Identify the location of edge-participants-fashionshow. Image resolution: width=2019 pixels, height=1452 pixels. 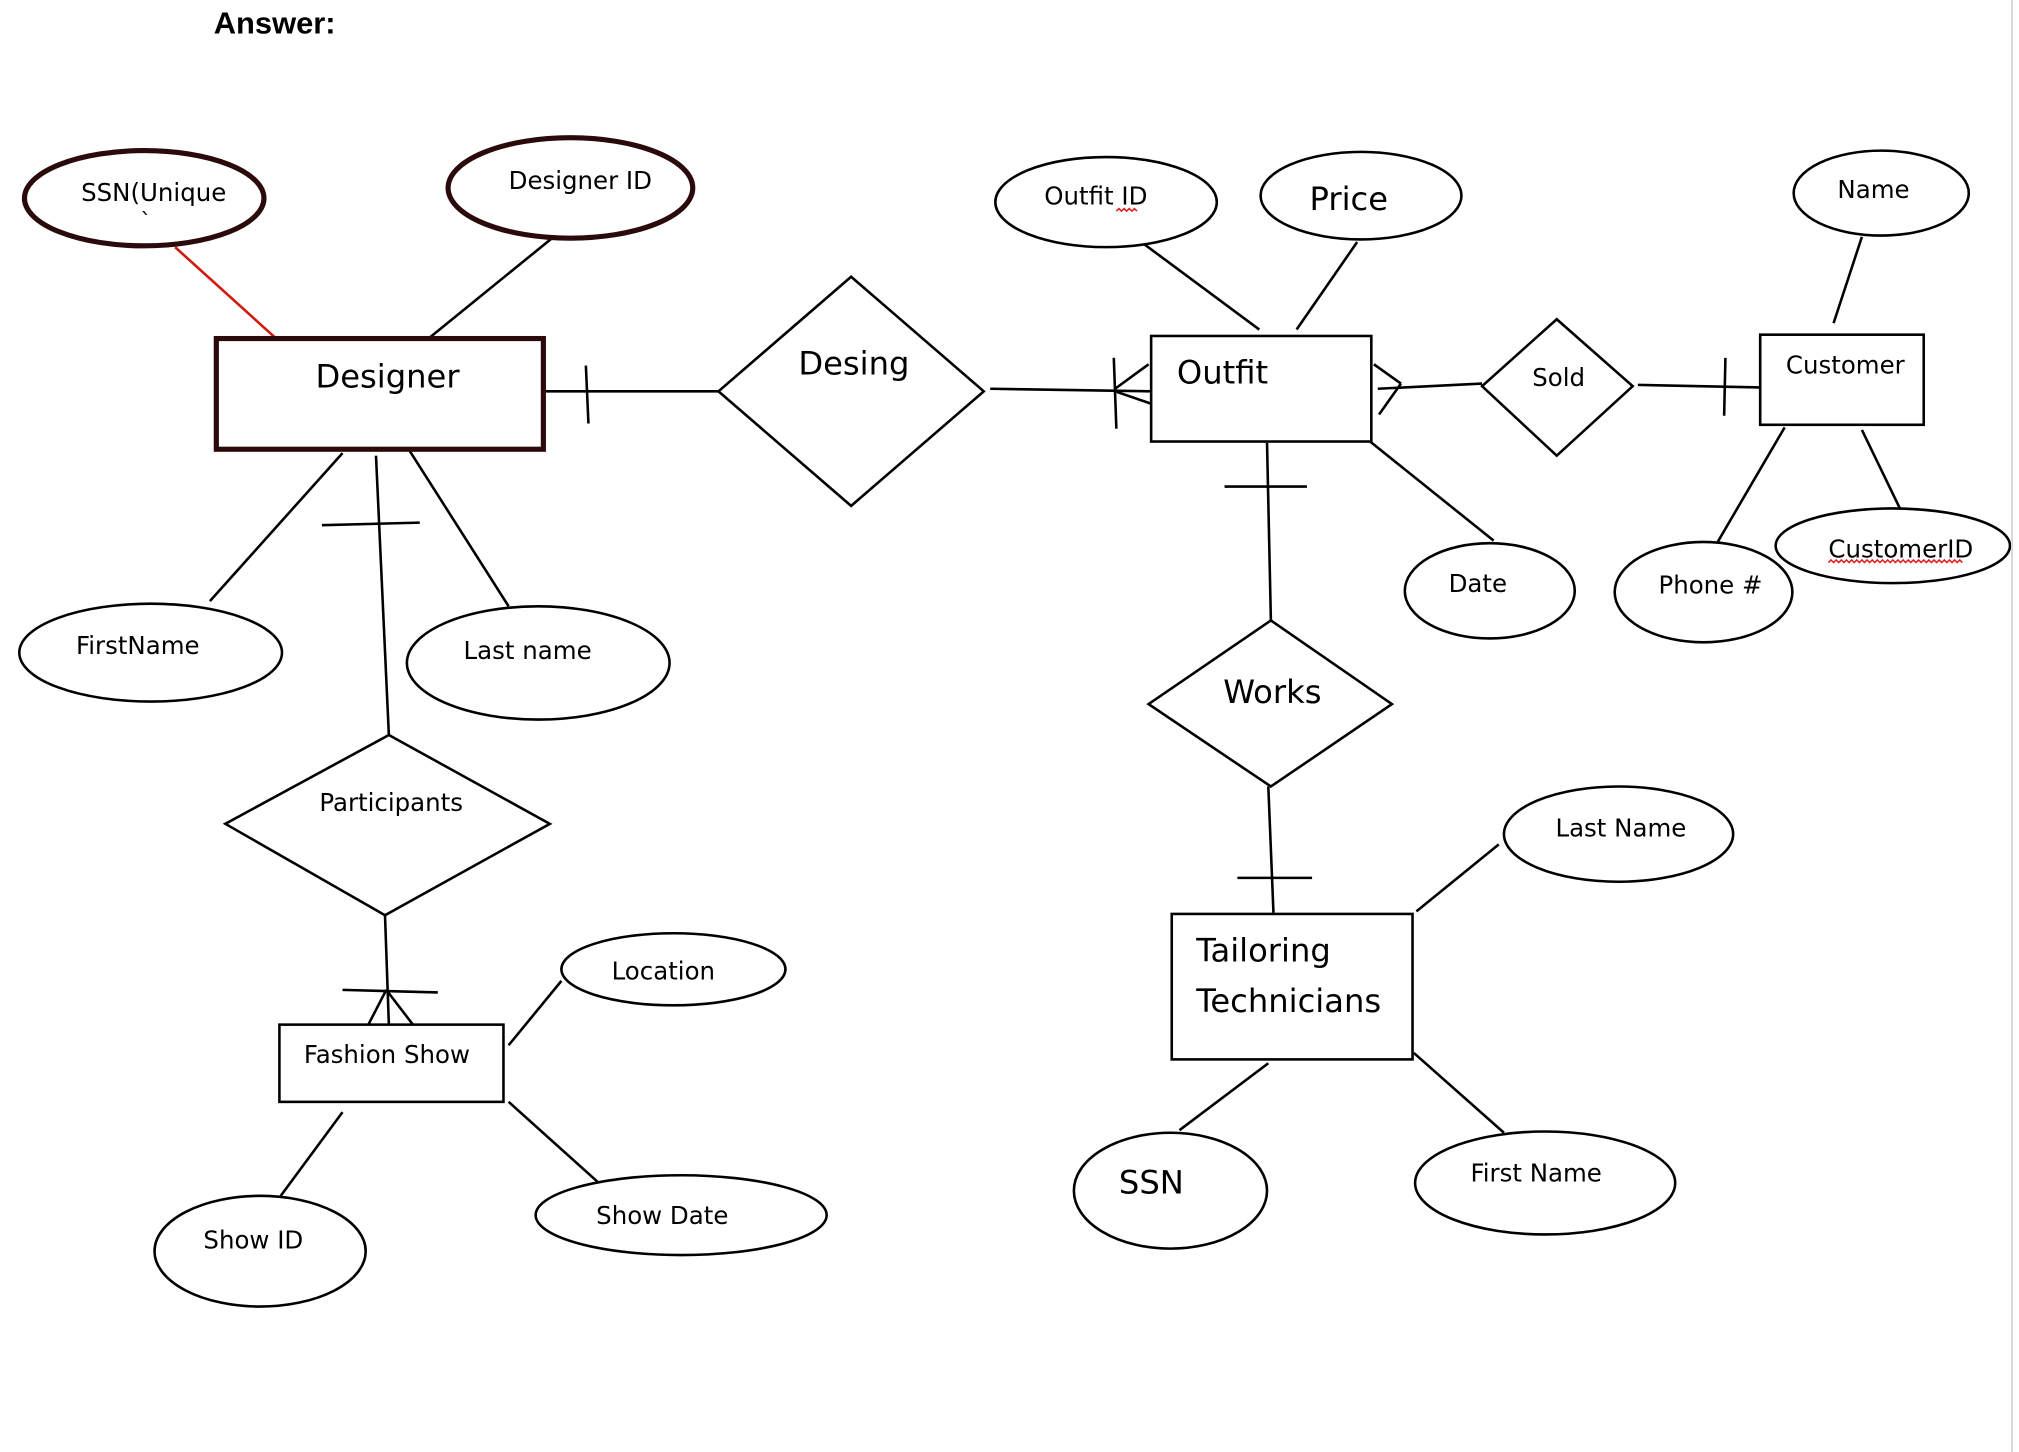
(387, 970).